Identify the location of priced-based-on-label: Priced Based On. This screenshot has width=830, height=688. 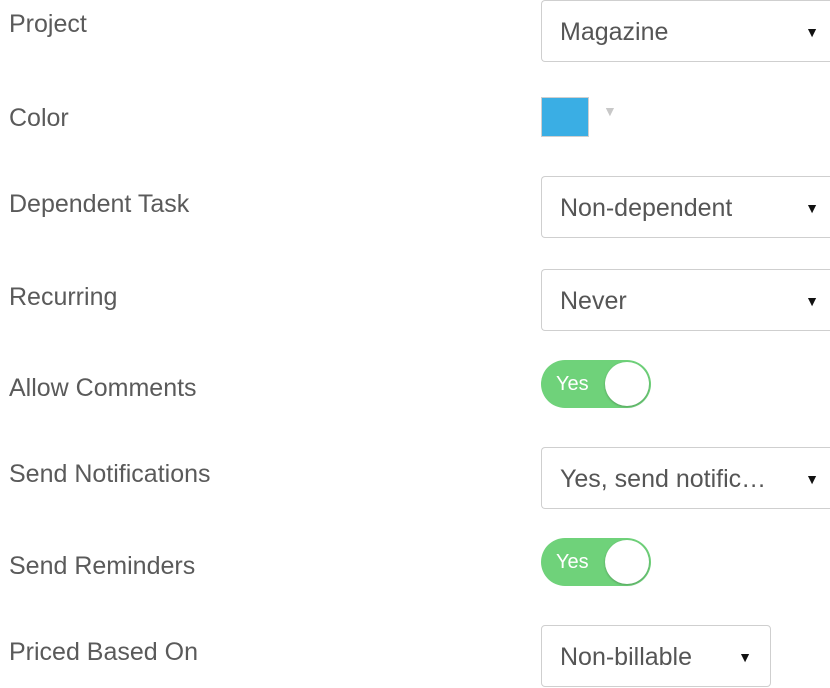
(103, 652).